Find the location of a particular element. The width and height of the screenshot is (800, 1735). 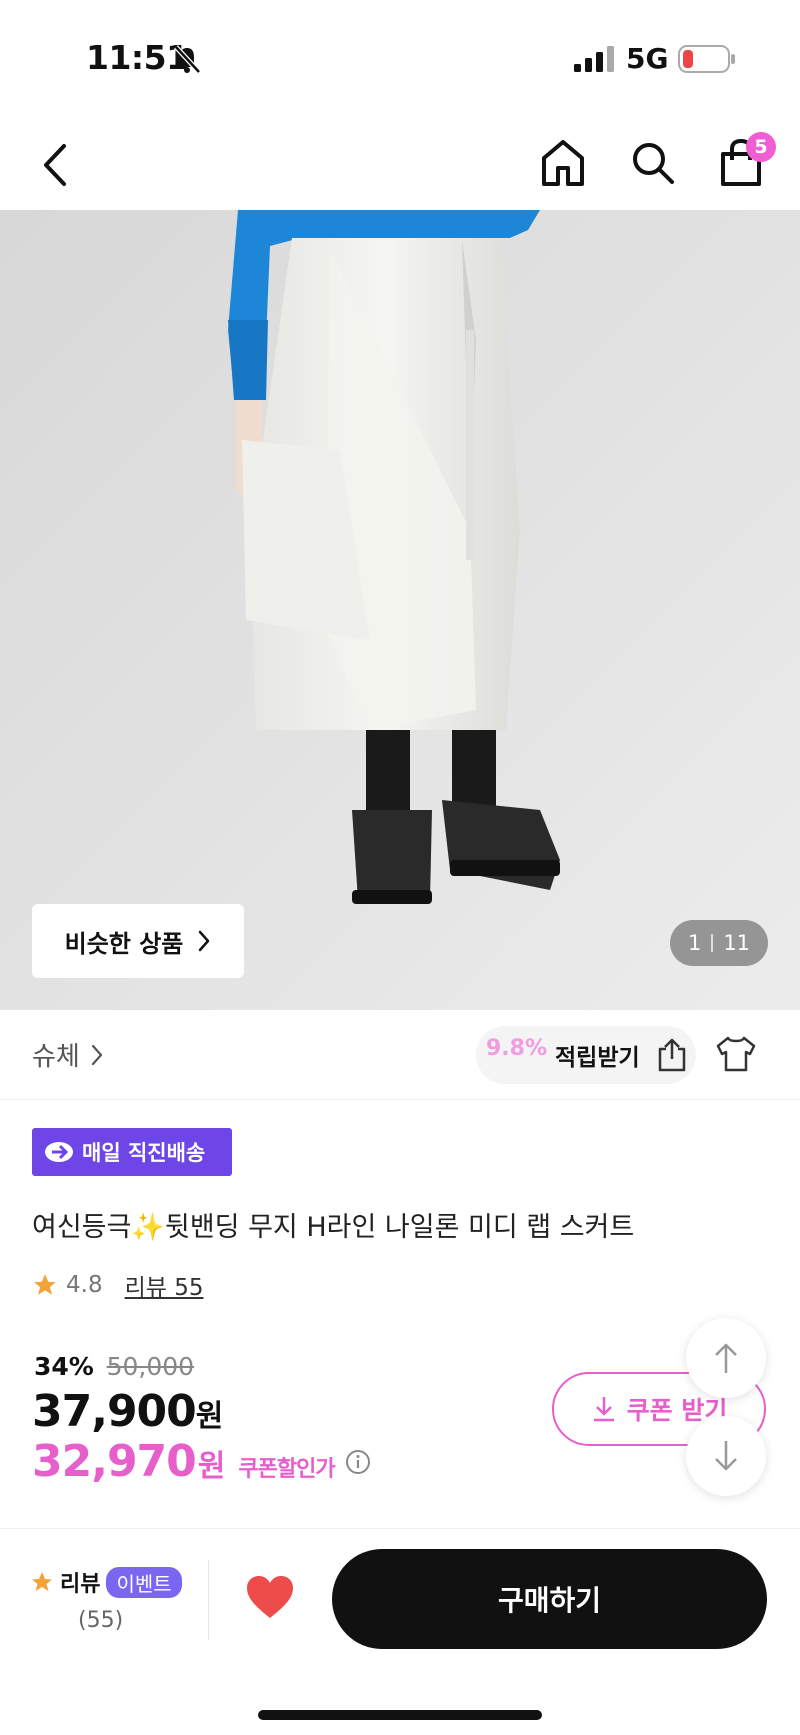

coupon-price: 32,970 원 쿠폰할인가 is located at coordinates (201, 1461).